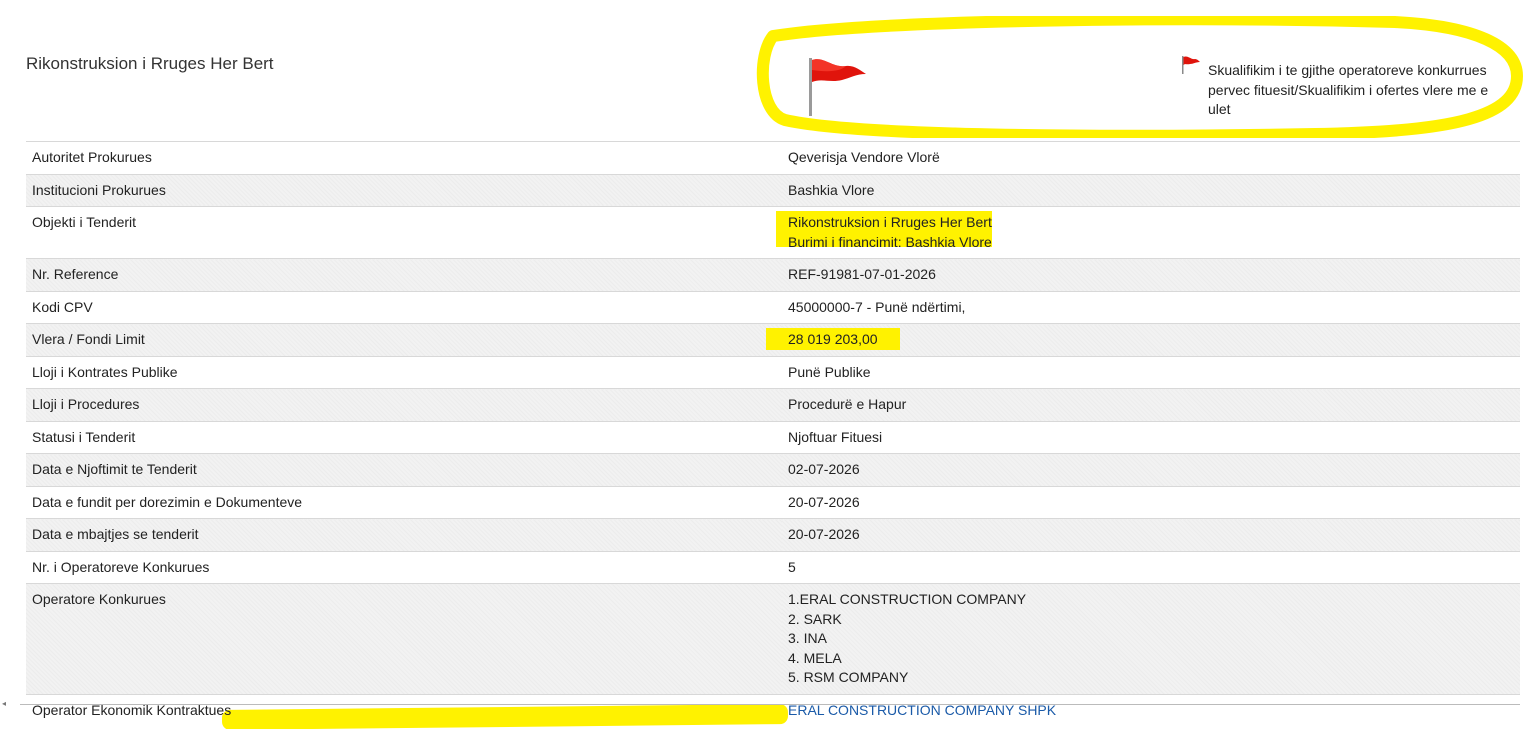 This screenshot has width=1525, height=729. I want to click on row-label: Data e Njoftimit te Tenderit, so click(404, 469).